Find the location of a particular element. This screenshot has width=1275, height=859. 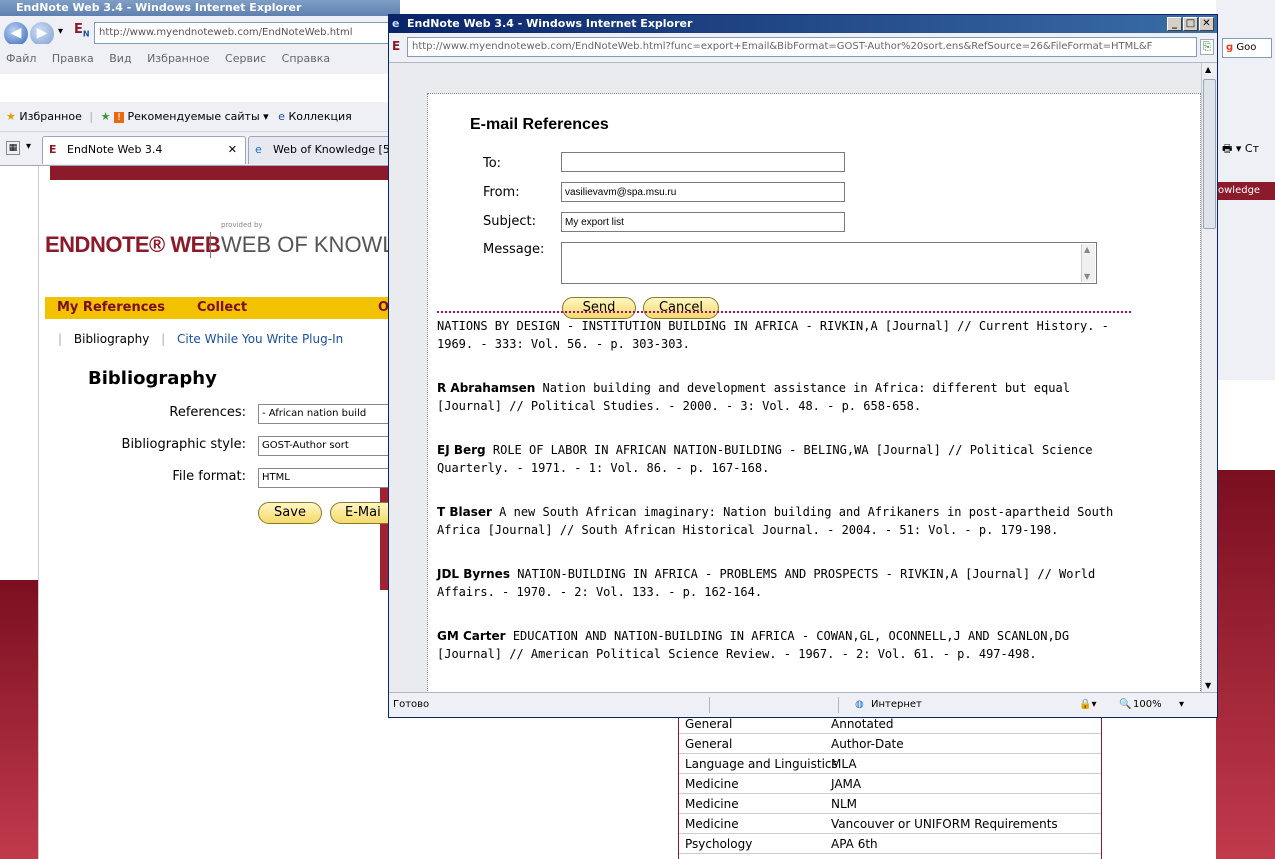

forward-arrow-icon: ▶ is located at coordinates (42, 34).